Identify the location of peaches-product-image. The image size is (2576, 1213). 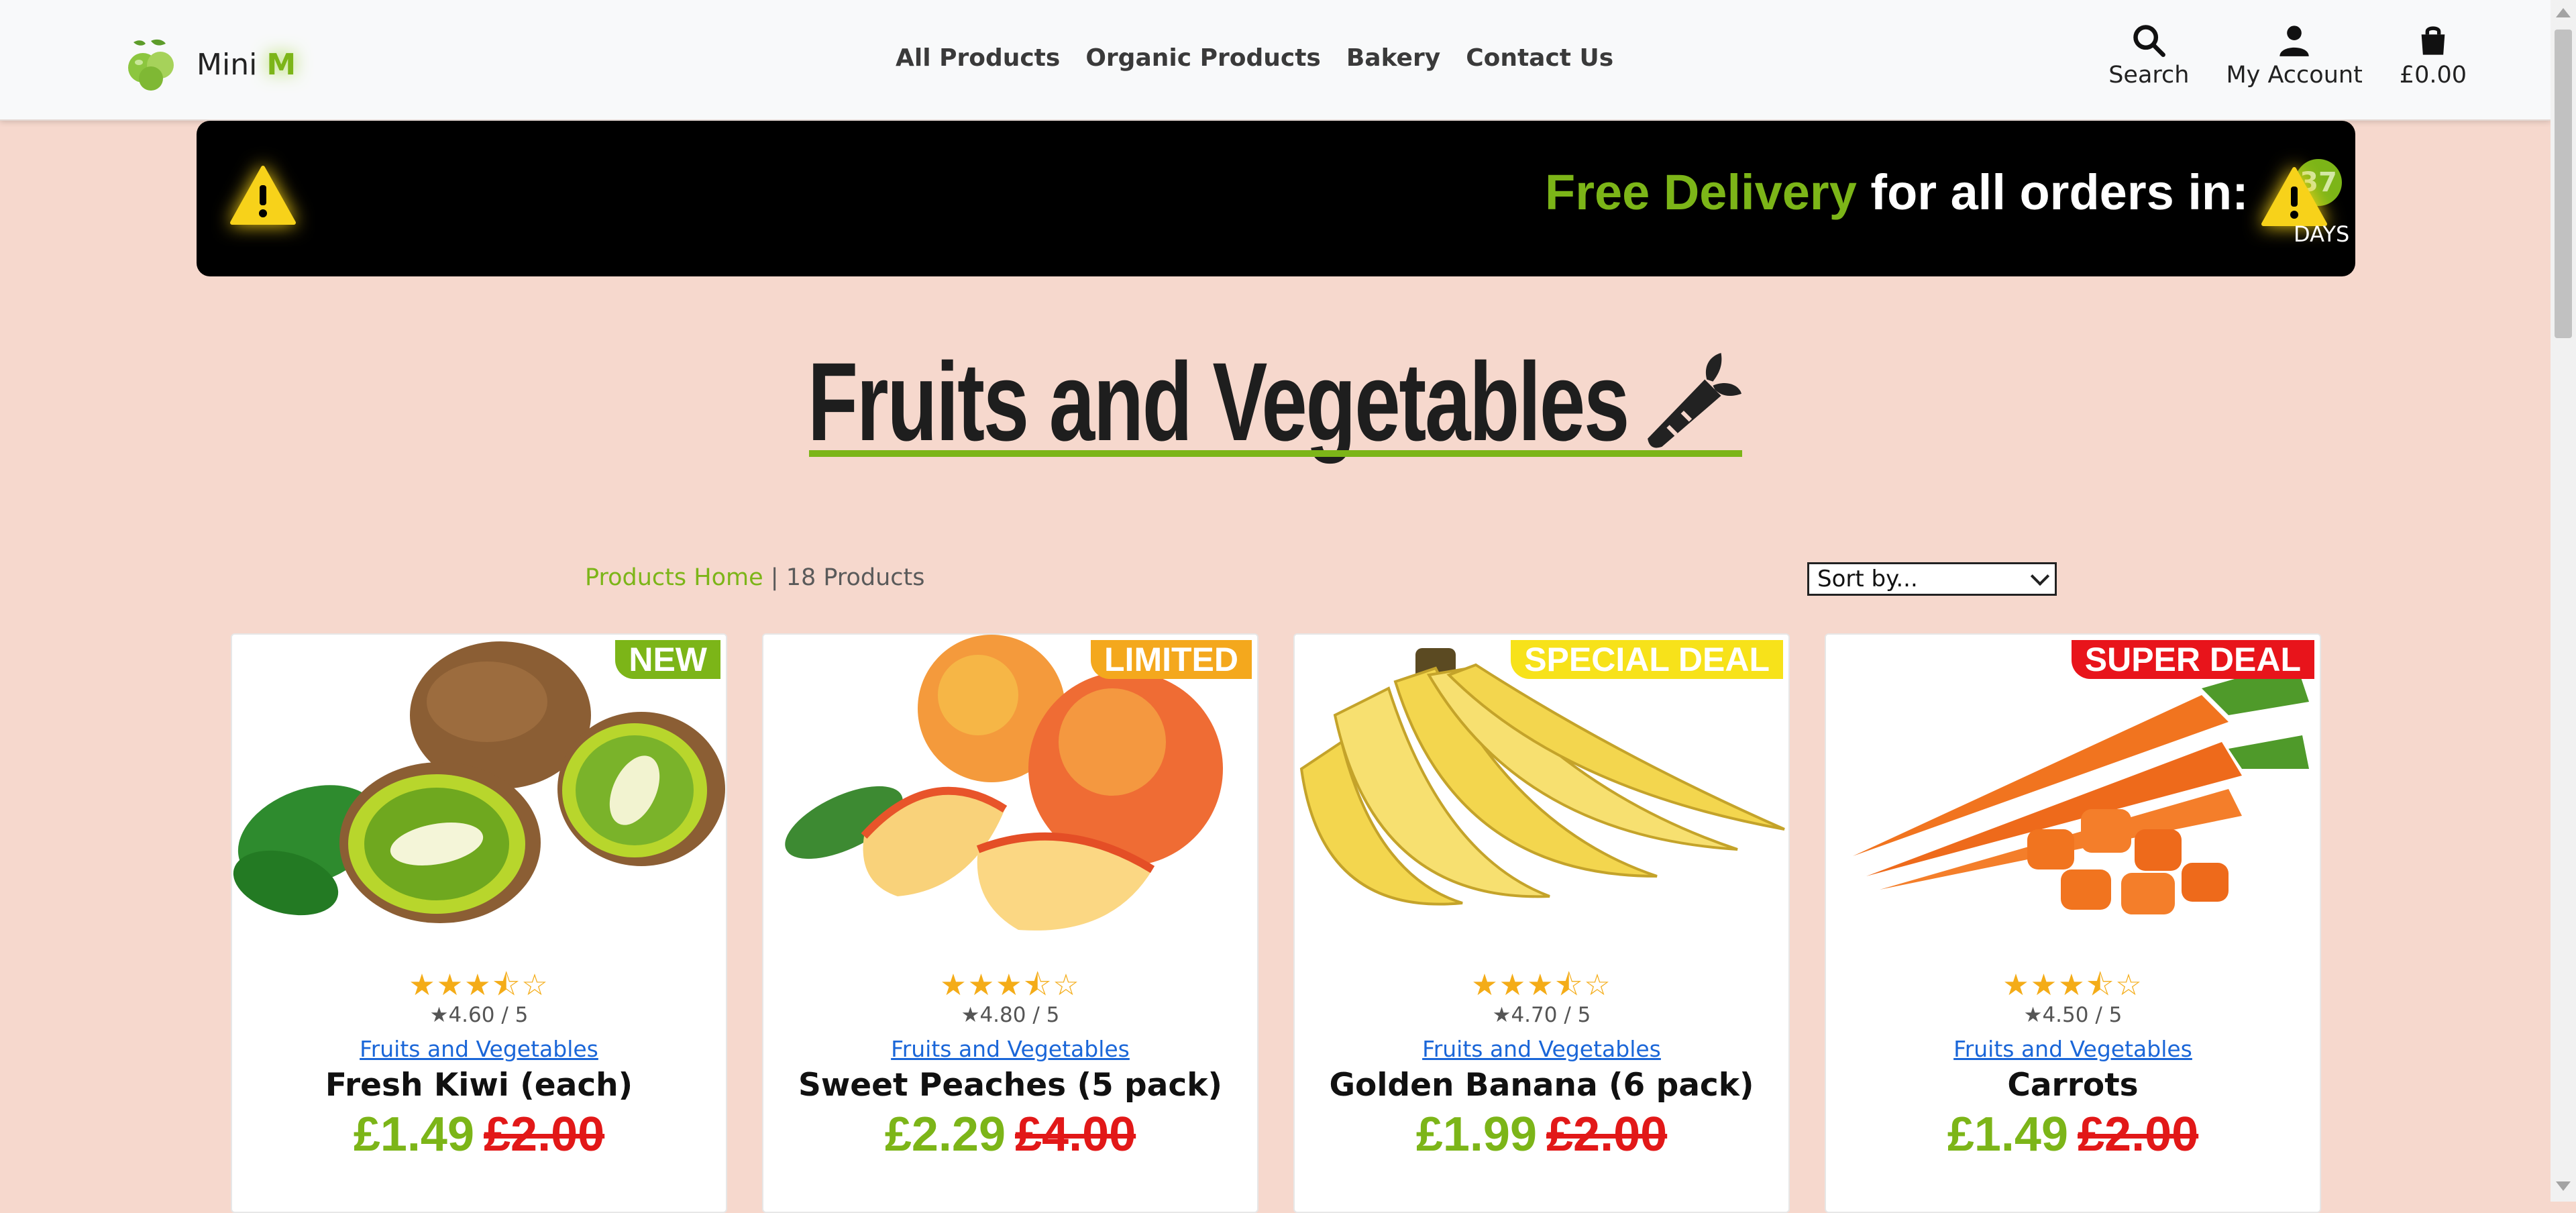
(1010, 786).